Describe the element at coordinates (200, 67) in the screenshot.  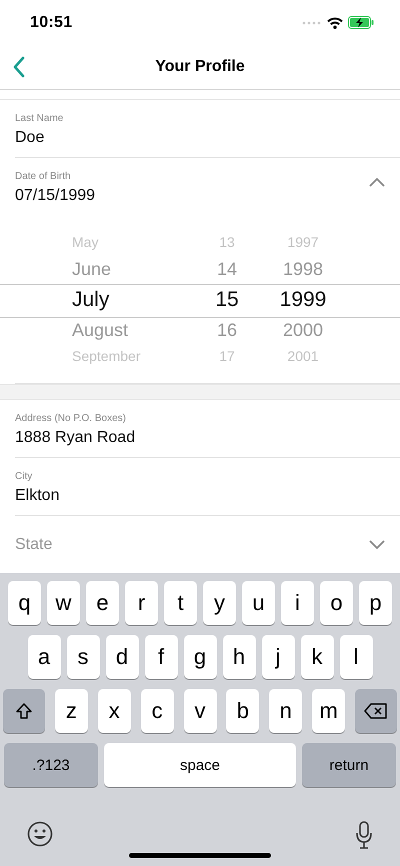
I see `screen-title: Your Profile` at that location.